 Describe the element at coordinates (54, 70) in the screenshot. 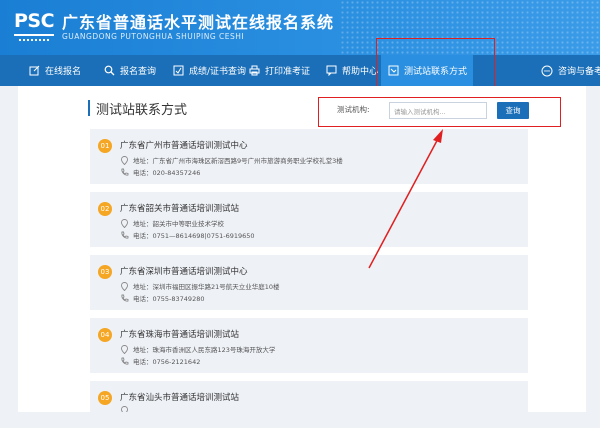

I see `nav-item-online-register: 在线报名` at that location.